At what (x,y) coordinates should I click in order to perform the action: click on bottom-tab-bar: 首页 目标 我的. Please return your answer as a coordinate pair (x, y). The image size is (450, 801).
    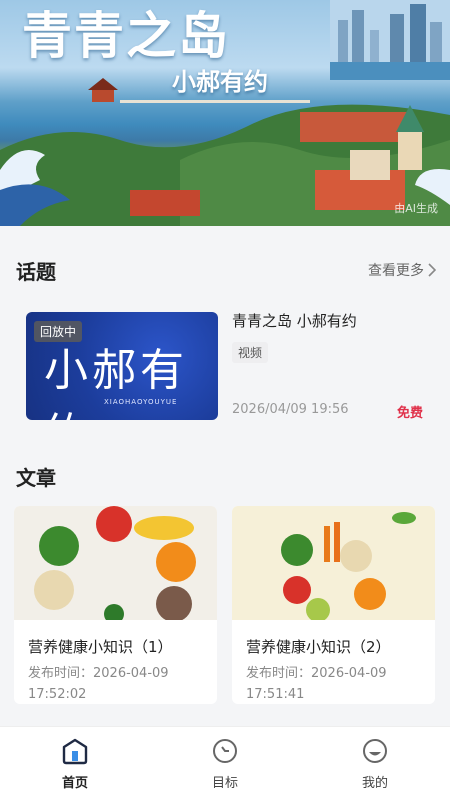
    Looking at the image, I should click on (225, 763).